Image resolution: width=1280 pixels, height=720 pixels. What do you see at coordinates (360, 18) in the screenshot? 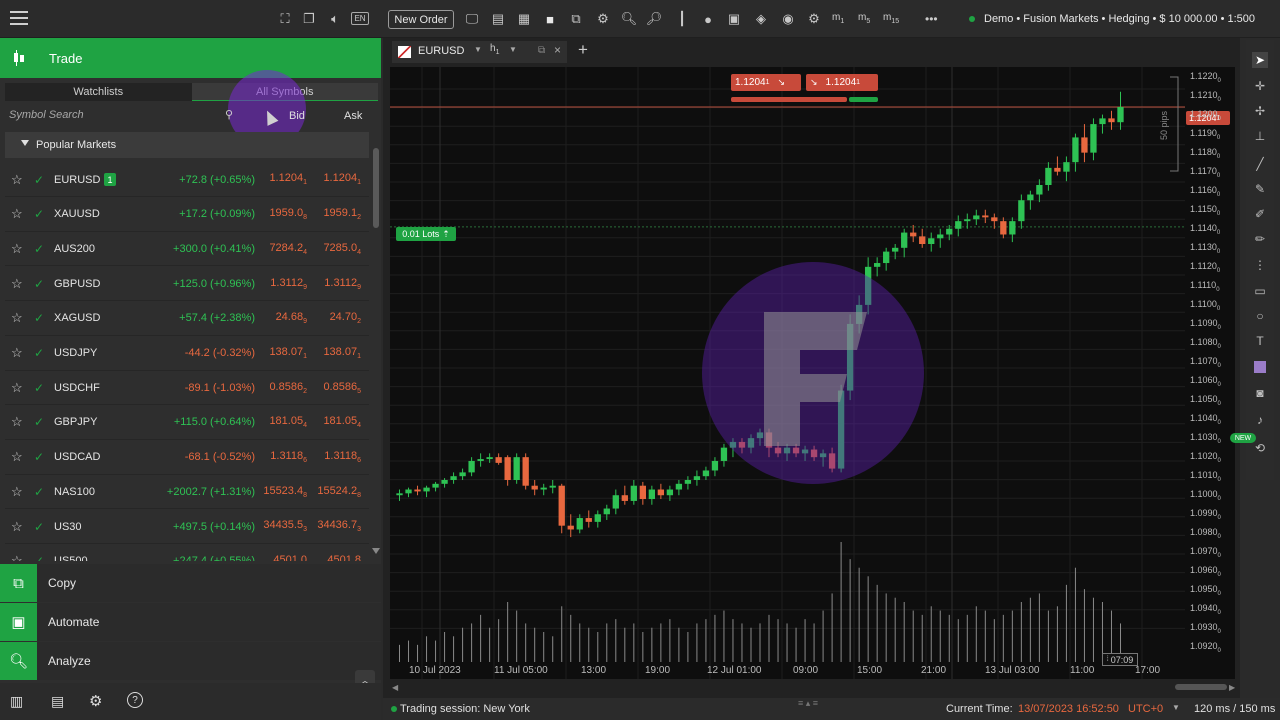
I see `language-button: EN` at bounding box center [360, 18].